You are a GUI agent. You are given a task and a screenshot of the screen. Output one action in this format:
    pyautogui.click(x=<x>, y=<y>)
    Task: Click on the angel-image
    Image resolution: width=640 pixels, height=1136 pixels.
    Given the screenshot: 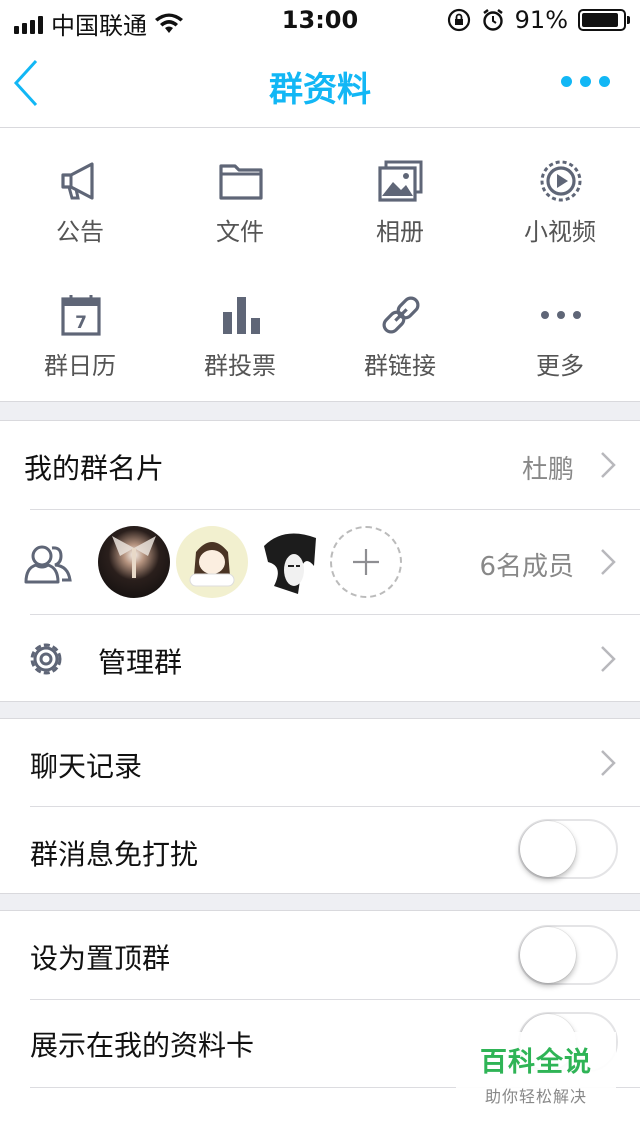 What is the action you would take?
    pyautogui.click(x=134, y=557)
    